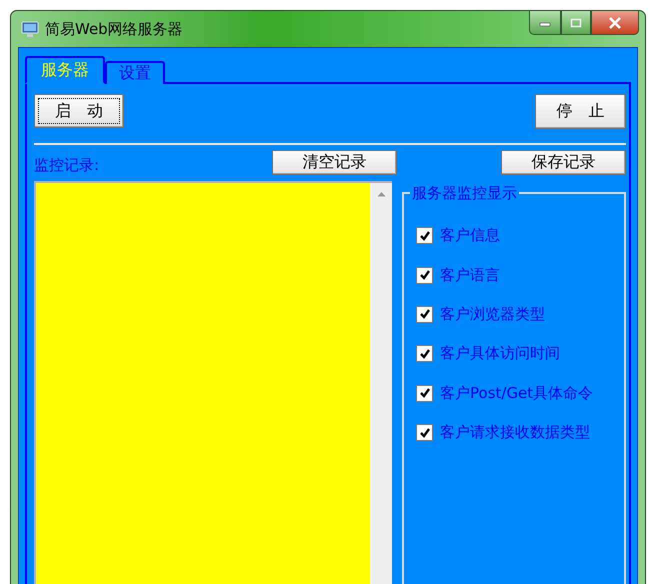 This screenshot has height=584, width=659. Describe the element at coordinates (545, 23) in the screenshot. I see `minimize-button` at that location.